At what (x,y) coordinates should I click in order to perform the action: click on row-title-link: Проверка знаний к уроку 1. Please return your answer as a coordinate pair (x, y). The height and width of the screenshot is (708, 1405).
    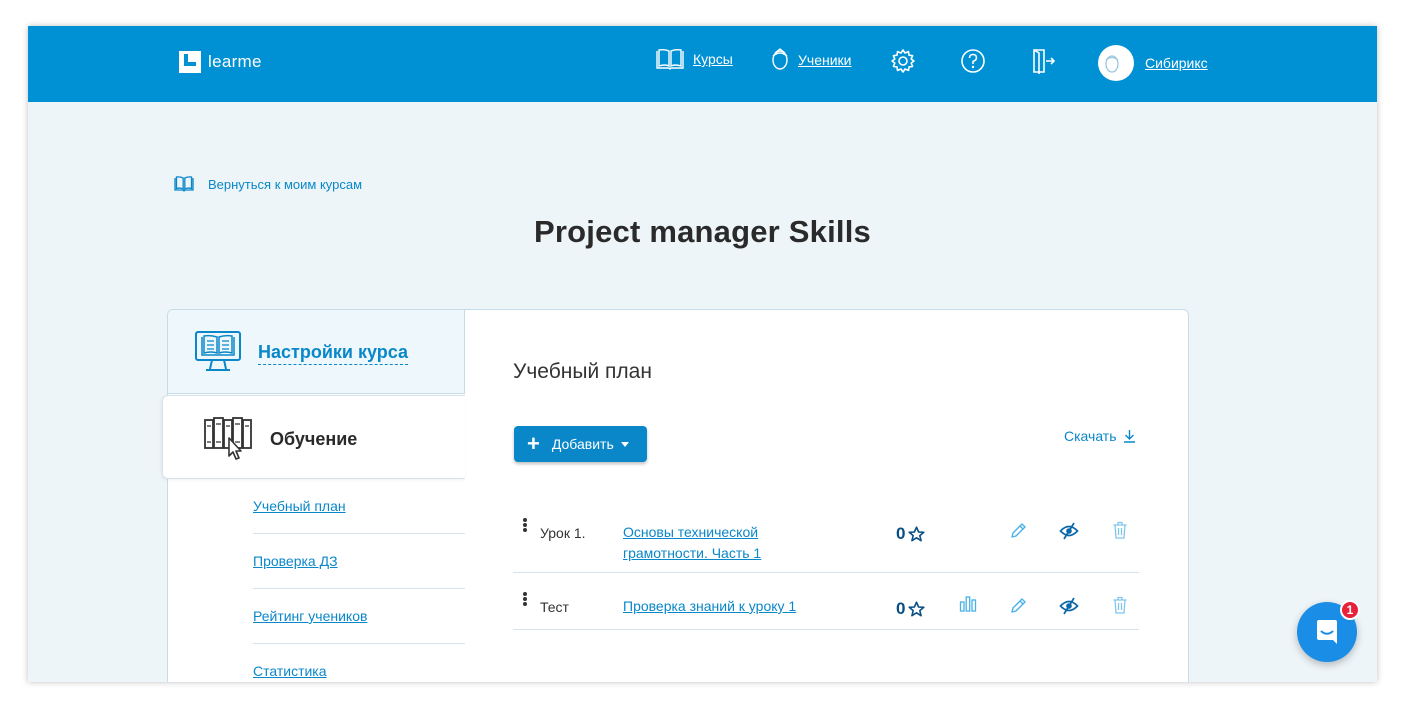
    Looking at the image, I should click on (753, 606).